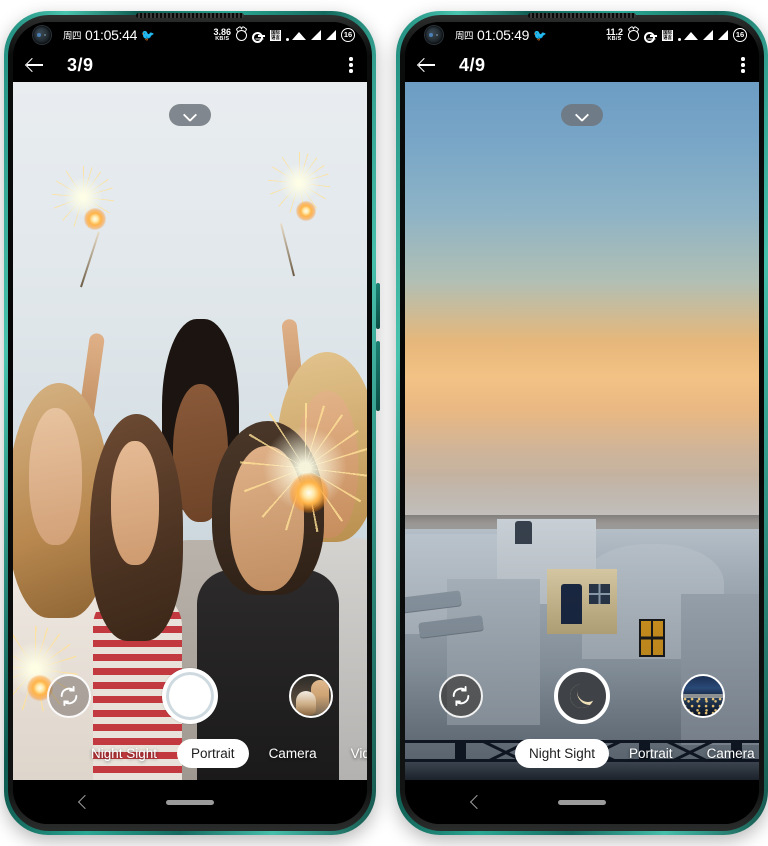  I want to click on volume-button, so click(378, 306).